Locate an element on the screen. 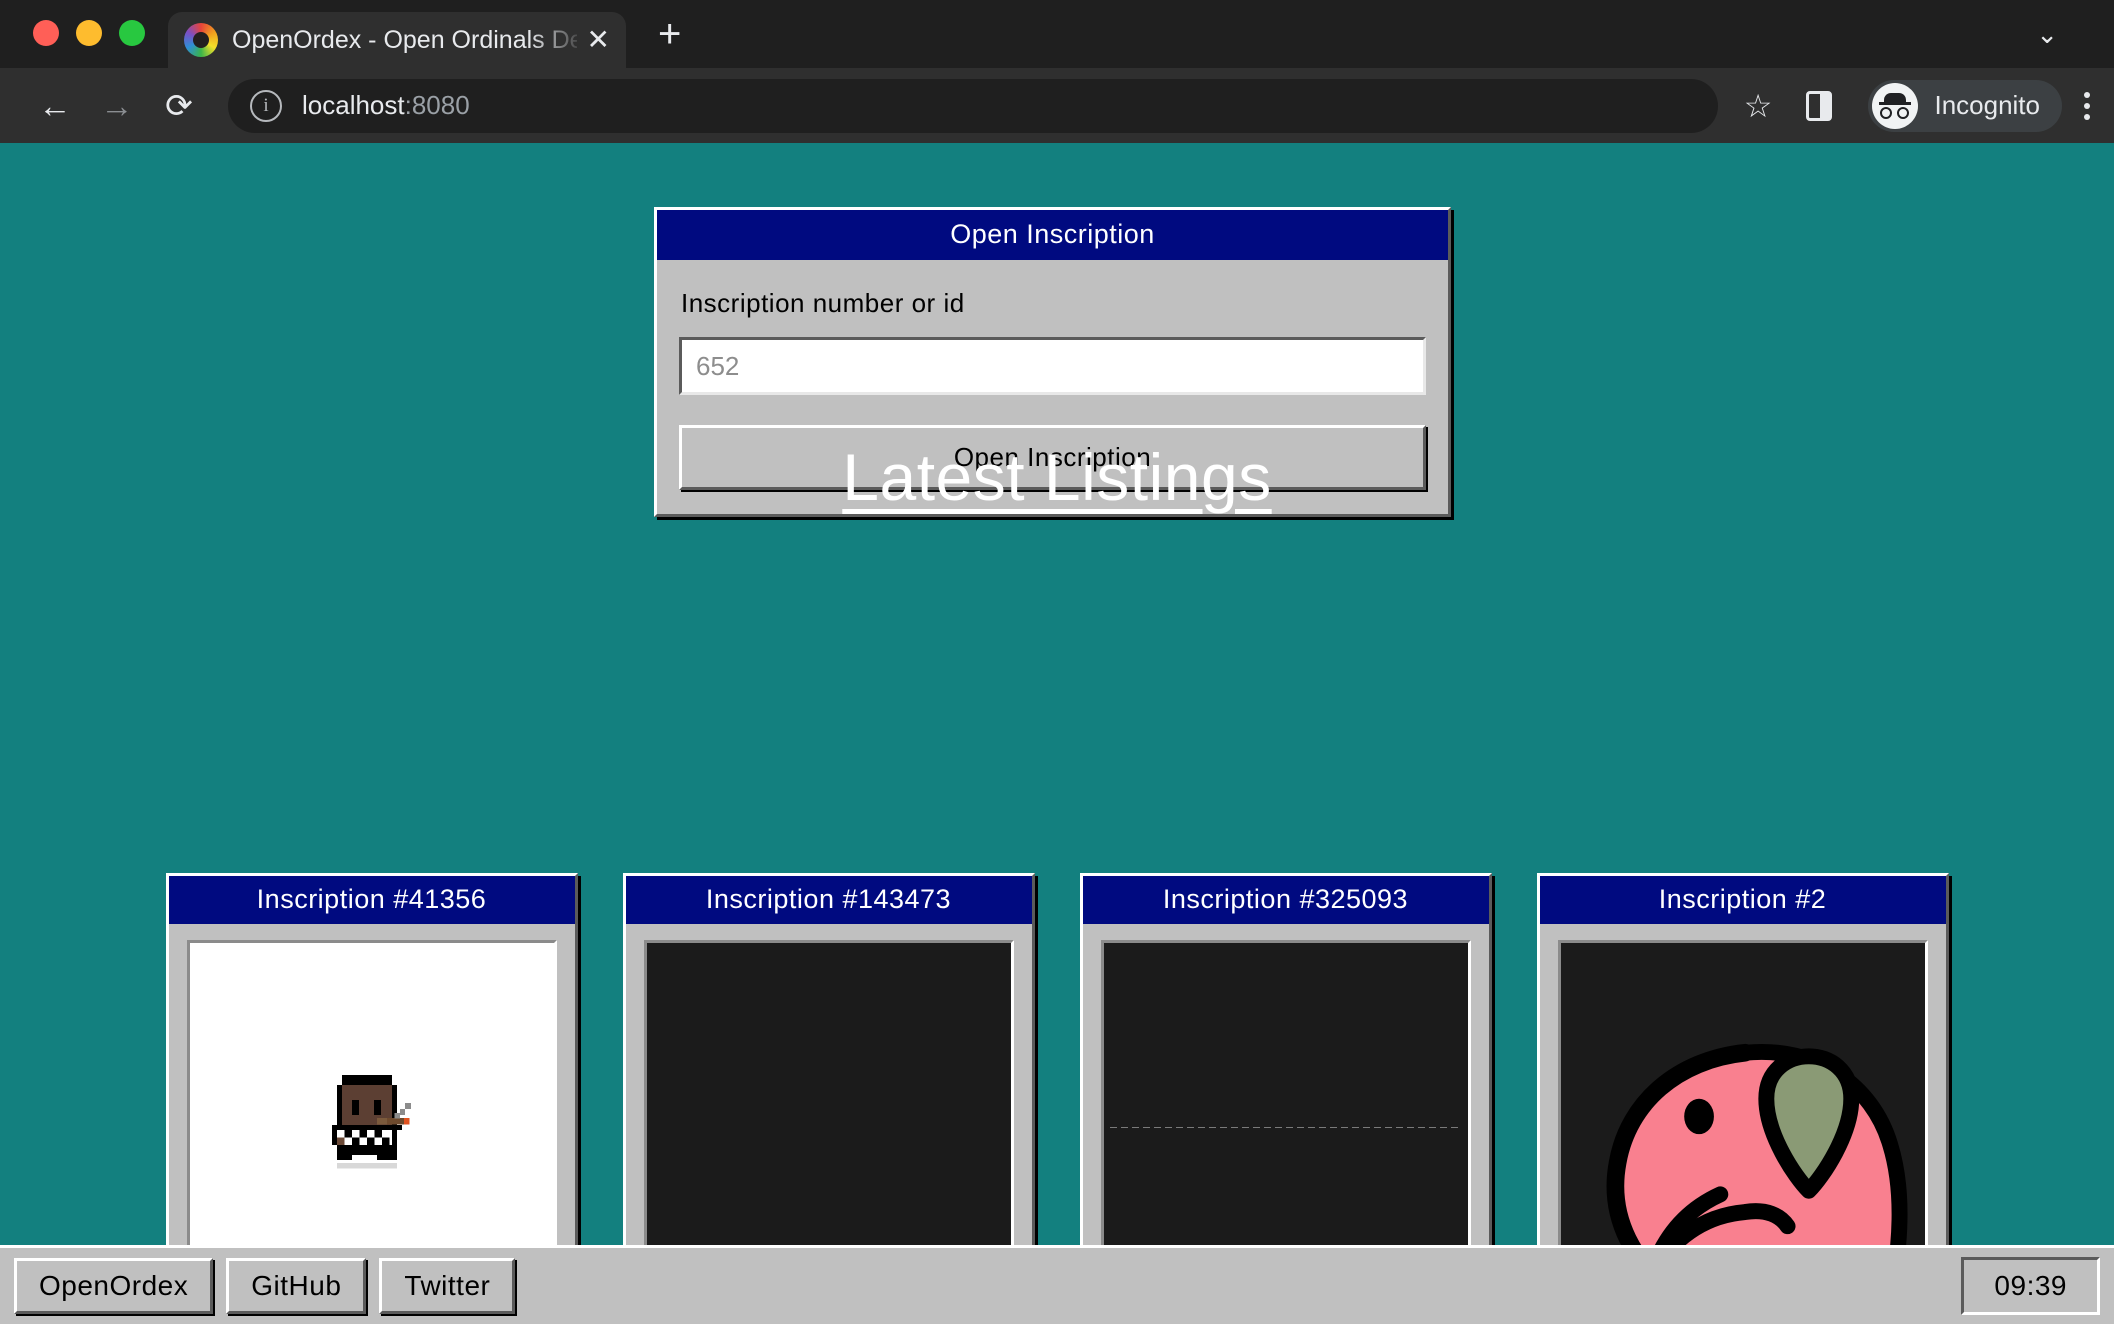  window-controls is located at coordinates (72, 44).